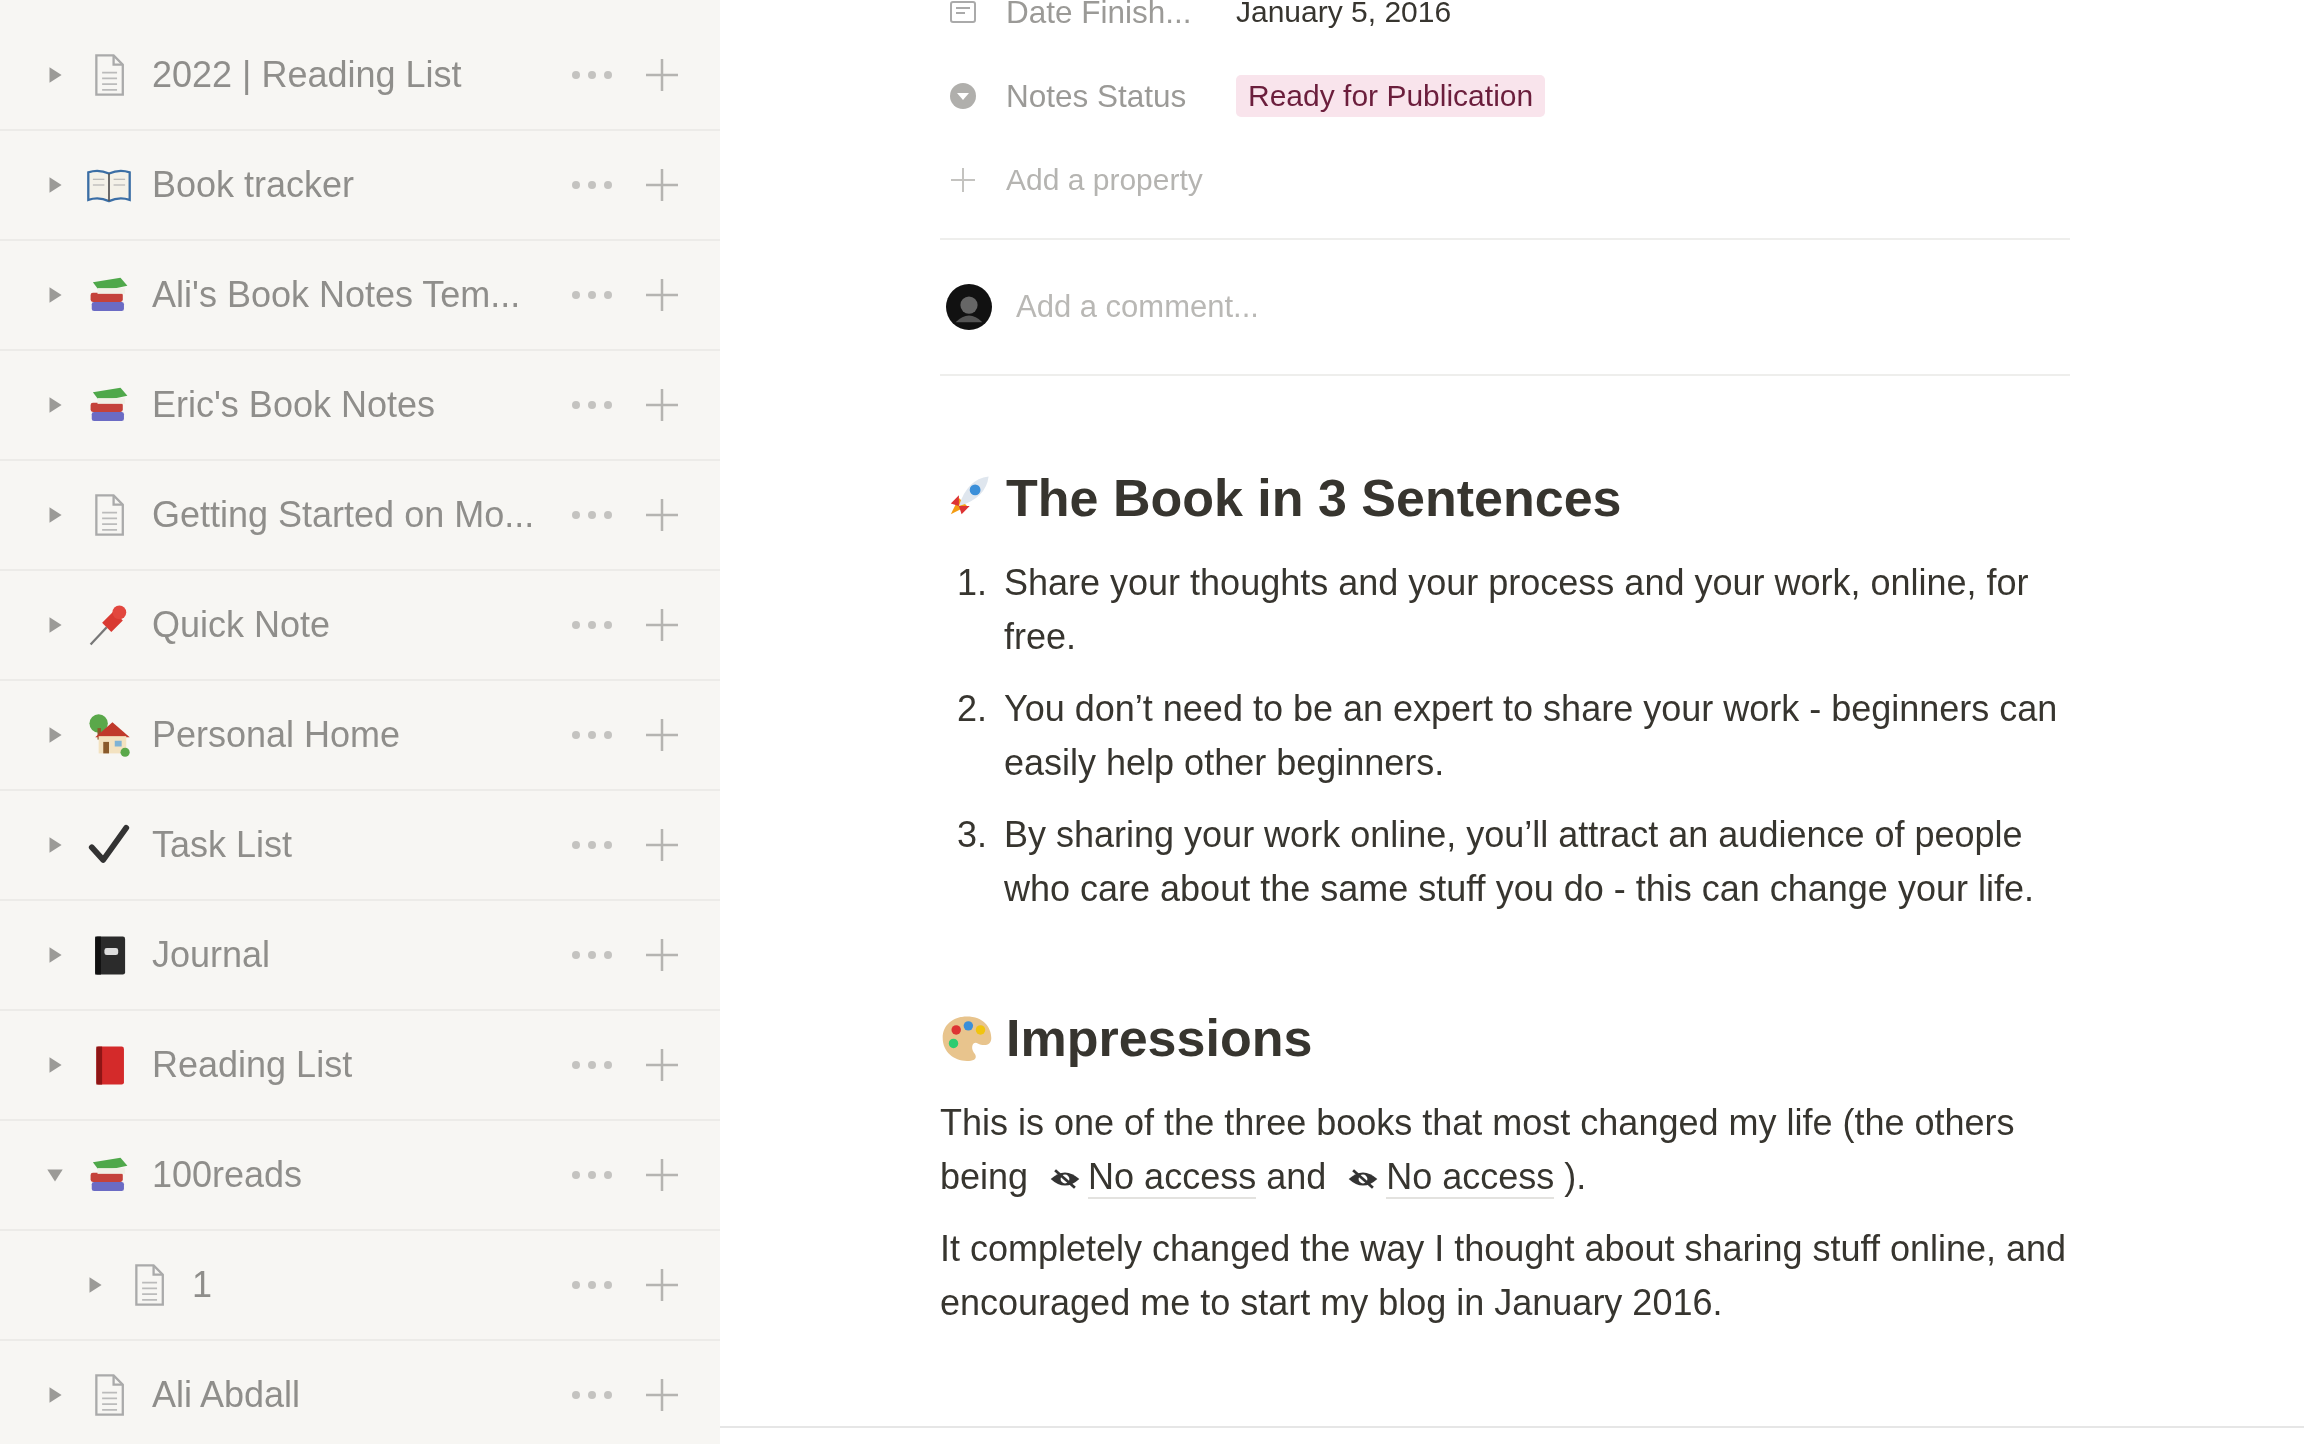 This screenshot has width=2304, height=1444. I want to click on list-number: 2., so click(972, 709).